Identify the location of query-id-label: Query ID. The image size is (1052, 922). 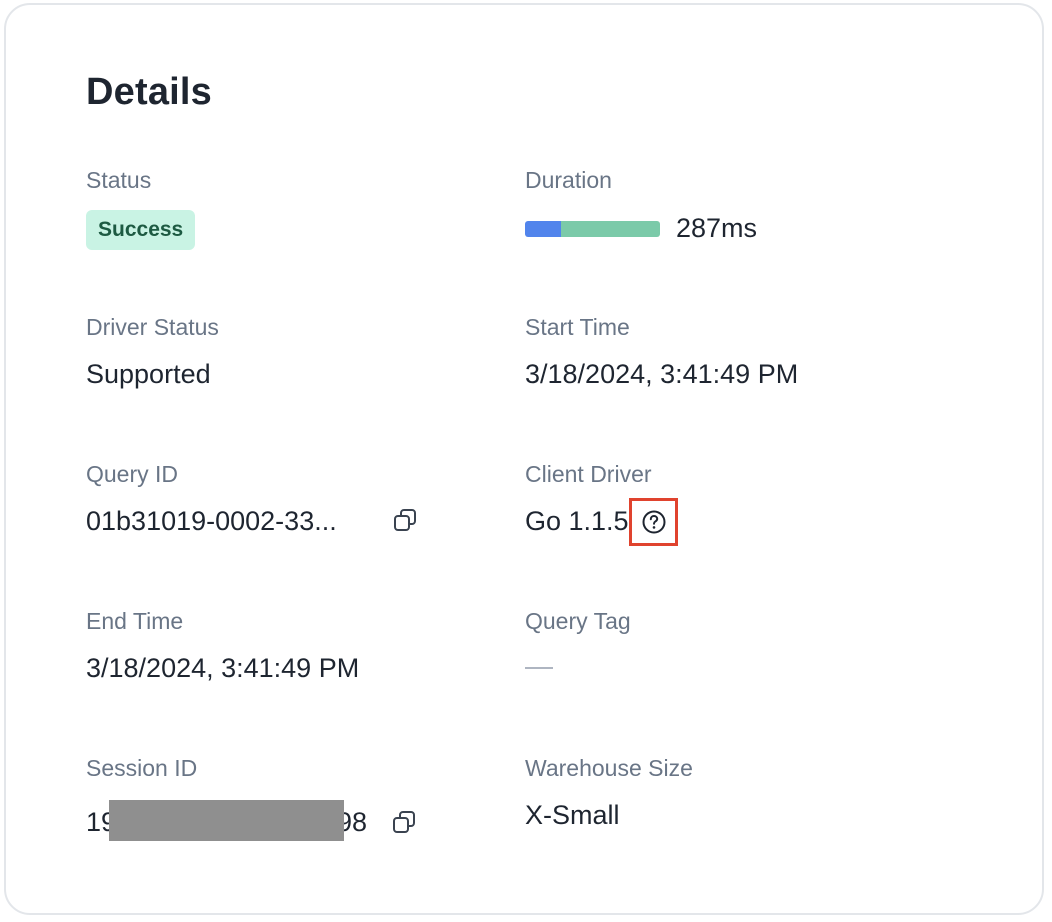
(132, 474).